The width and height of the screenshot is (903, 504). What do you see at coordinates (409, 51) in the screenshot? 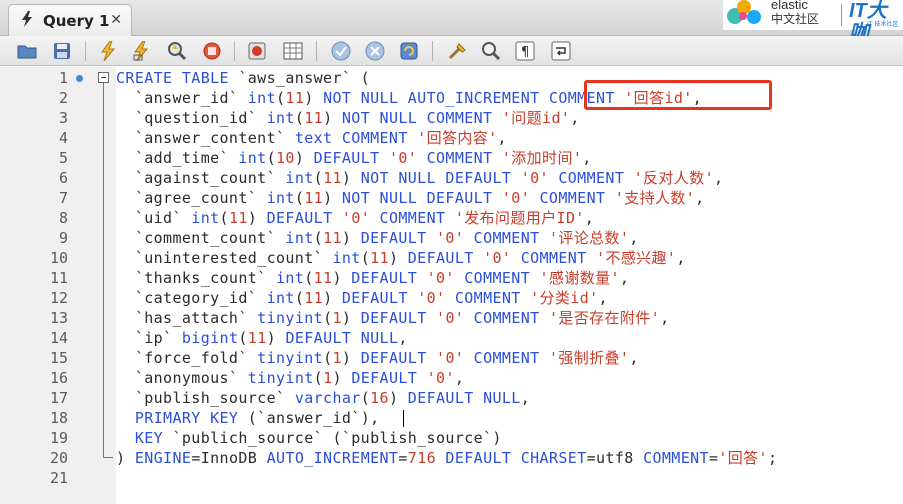
I see `autocommit-icon` at bounding box center [409, 51].